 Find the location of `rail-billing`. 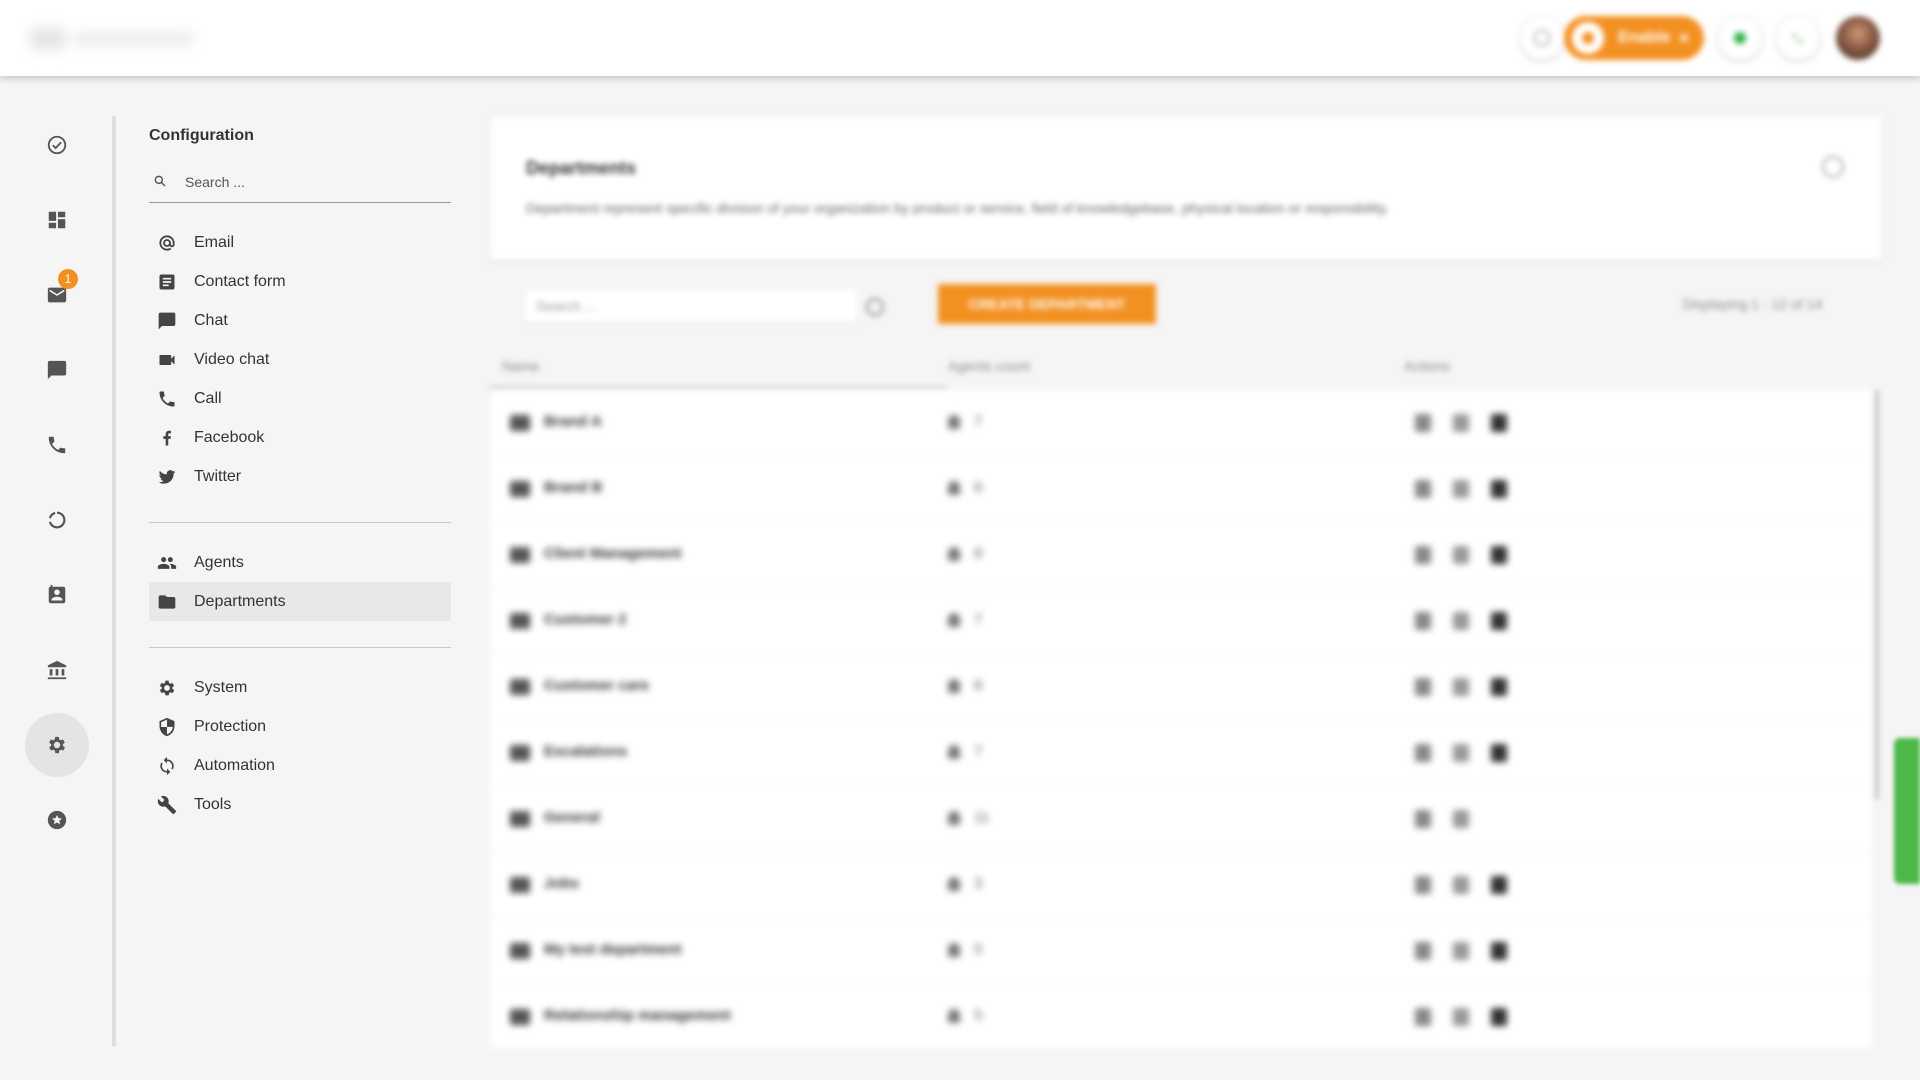

rail-billing is located at coordinates (57, 670).